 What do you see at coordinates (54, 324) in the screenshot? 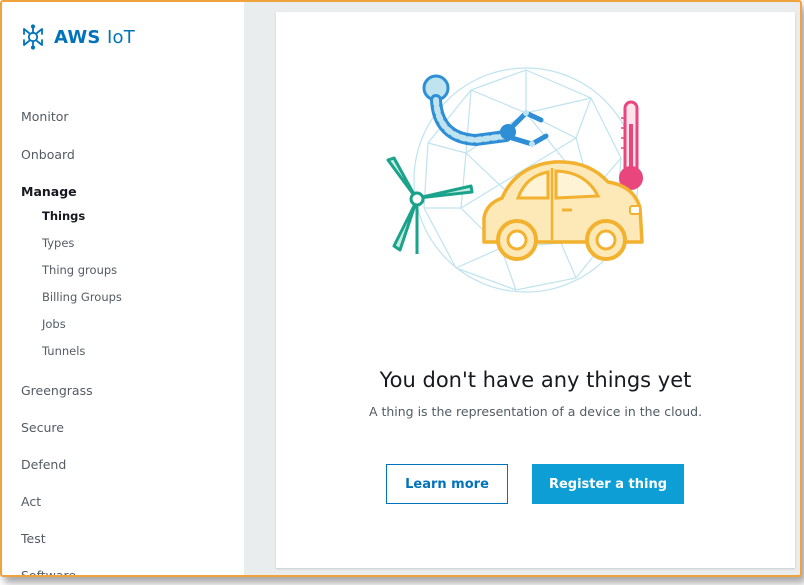
I see `sidebar-subitem-jobs: Jobs` at bounding box center [54, 324].